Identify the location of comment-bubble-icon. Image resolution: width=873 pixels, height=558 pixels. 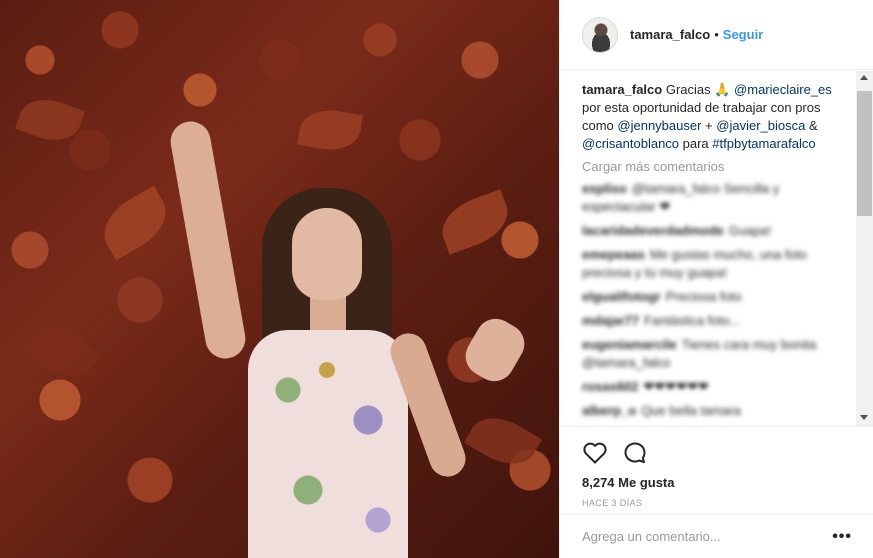
(635, 453).